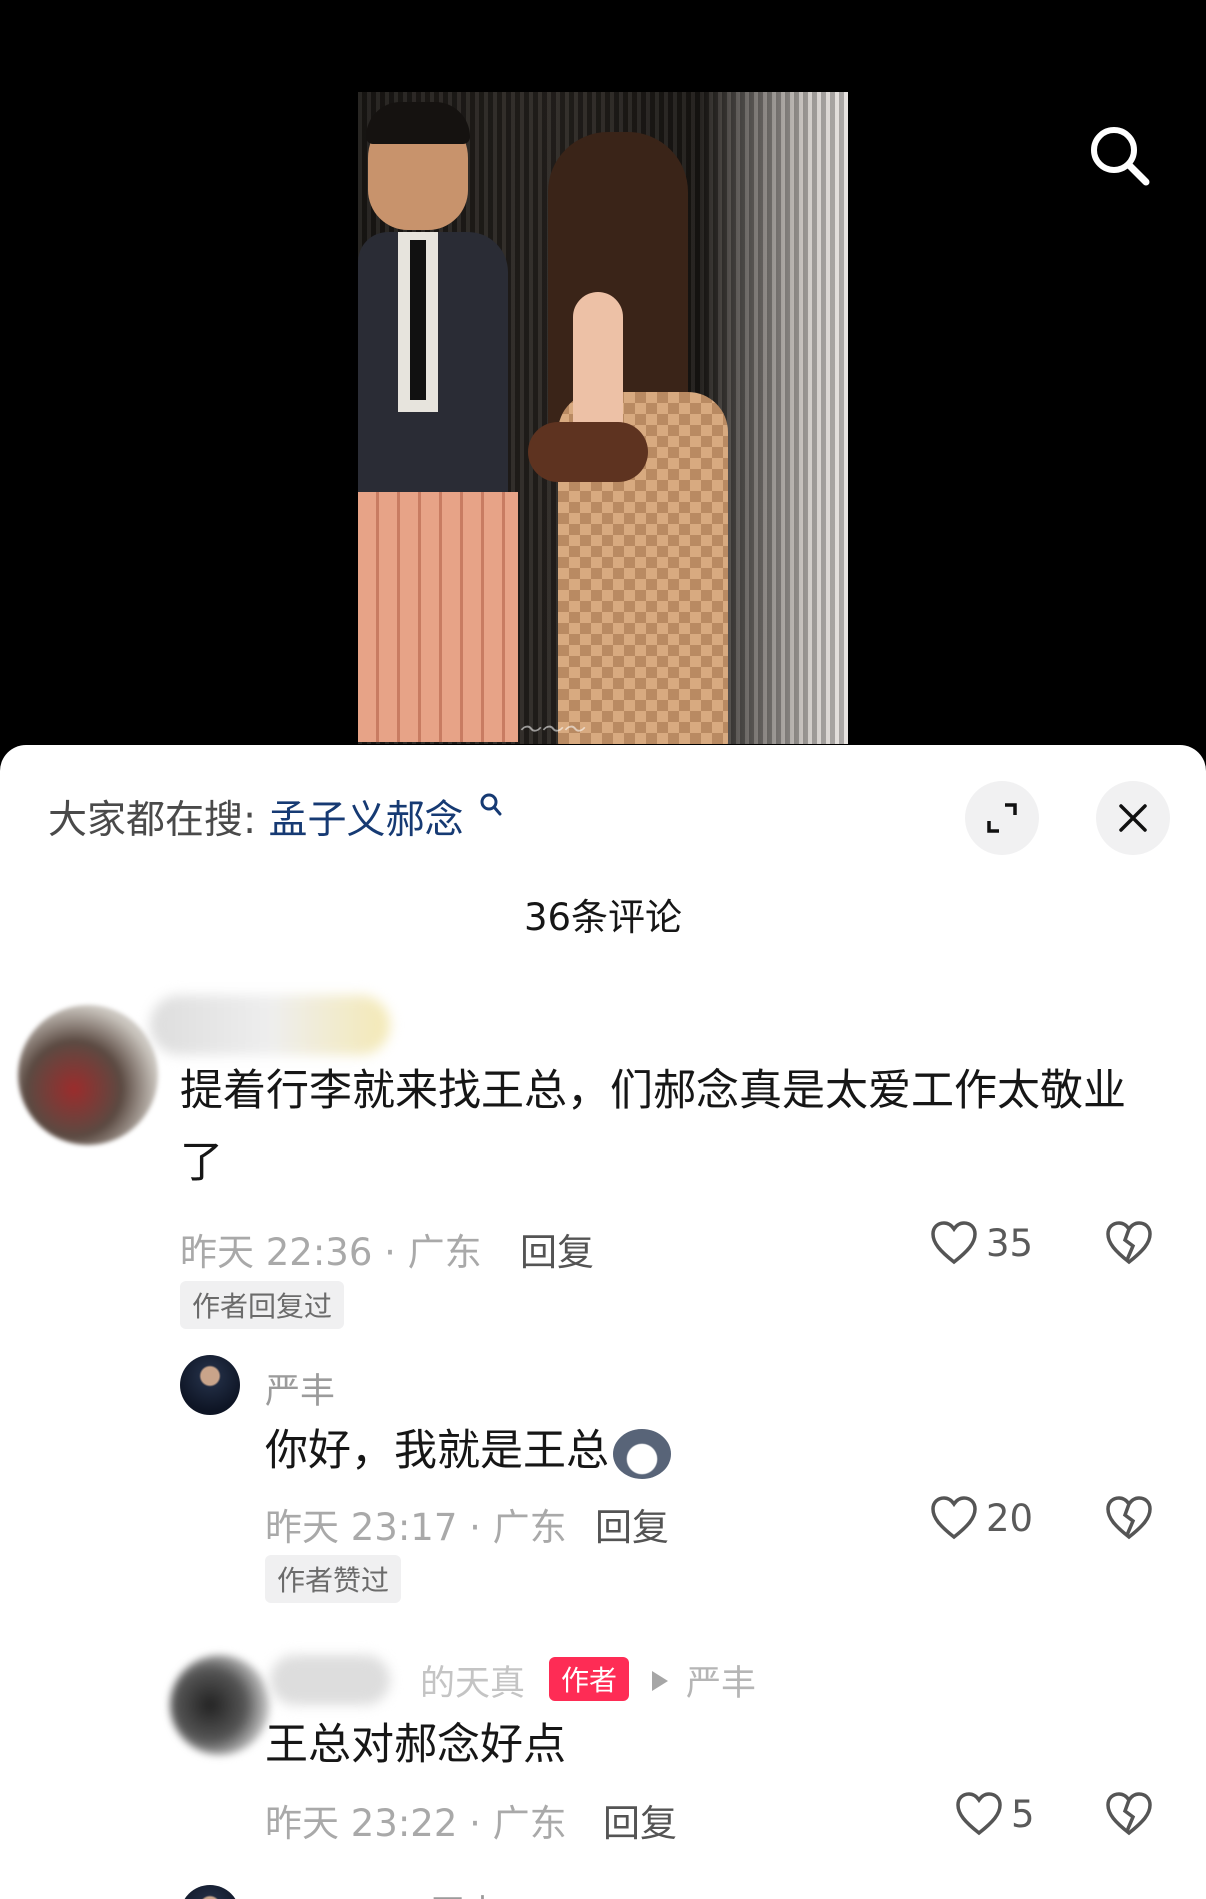  What do you see at coordinates (603, 418) in the screenshot?
I see `video-frame: ～～～` at bounding box center [603, 418].